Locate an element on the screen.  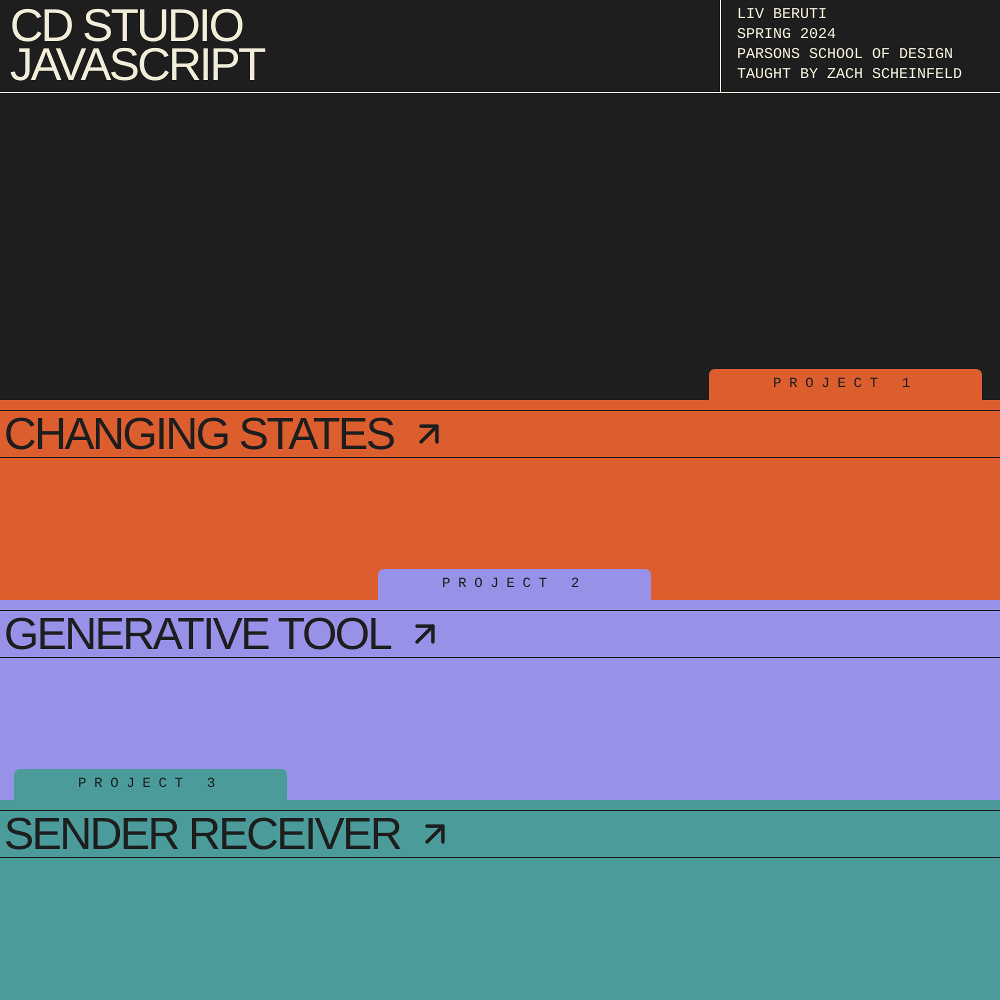
tab-label: PROJECT 3 is located at coordinates (150, 784).